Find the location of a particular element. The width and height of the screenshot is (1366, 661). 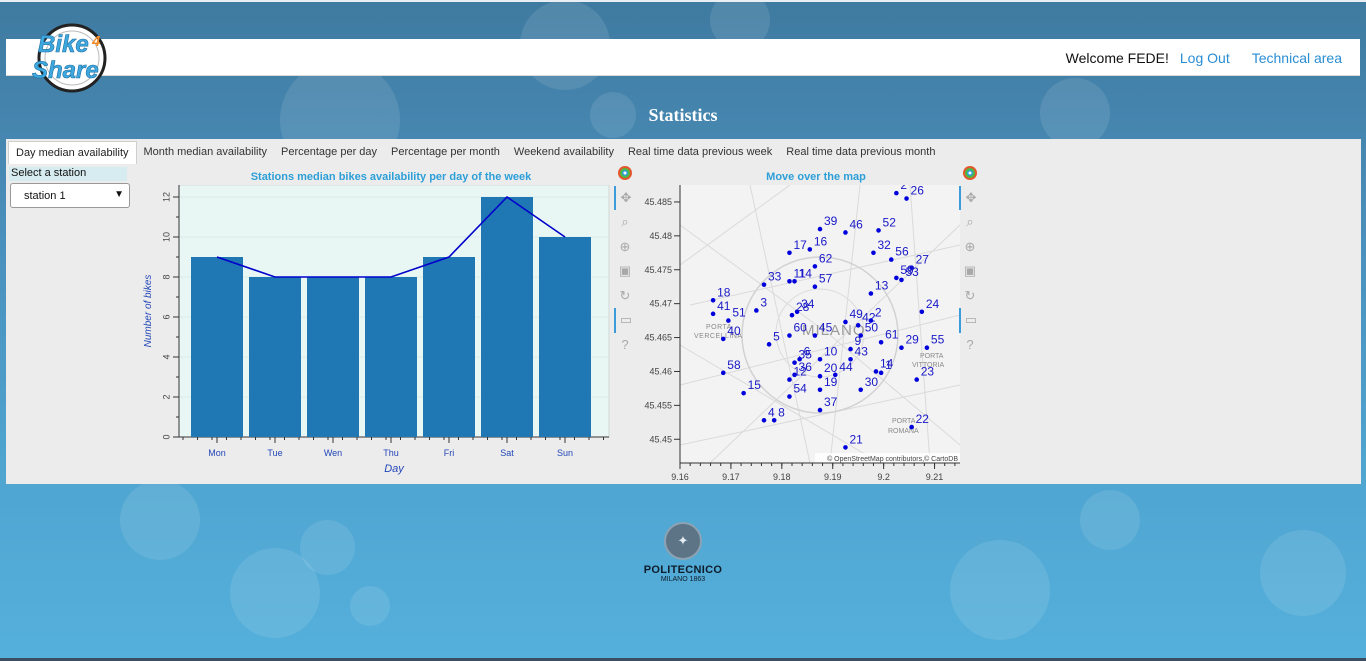

wheel-zoom-icon: ⊕ is located at coordinates (970, 247).